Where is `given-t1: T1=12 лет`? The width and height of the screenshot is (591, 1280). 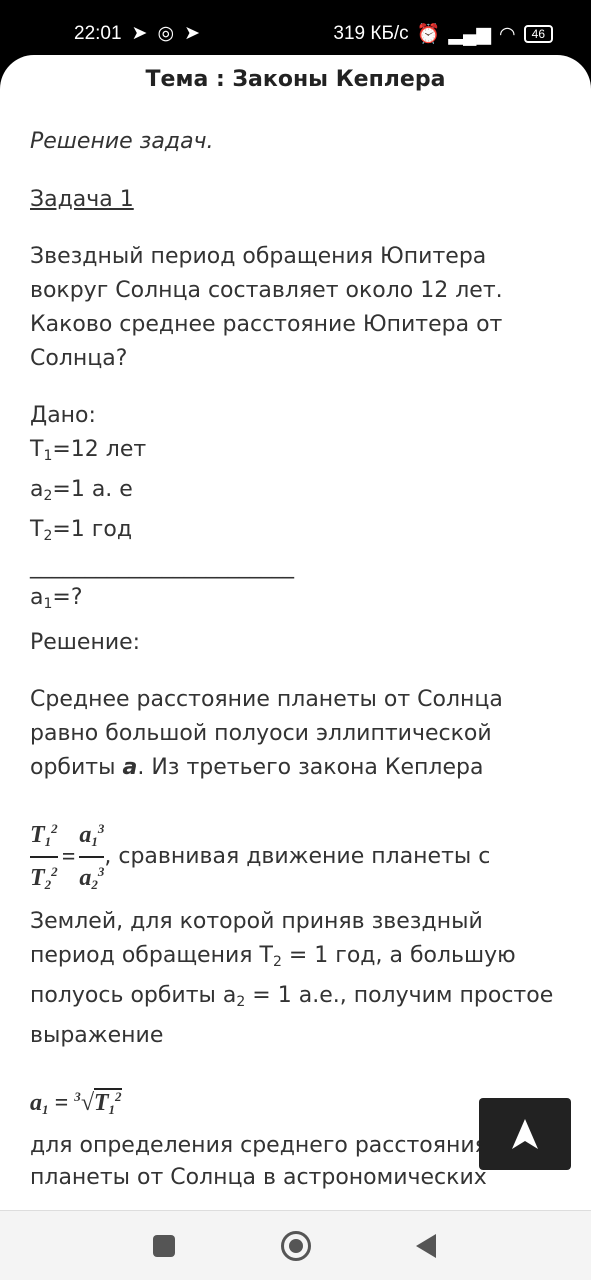
given-t1: T1=12 лет is located at coordinates (88, 450).